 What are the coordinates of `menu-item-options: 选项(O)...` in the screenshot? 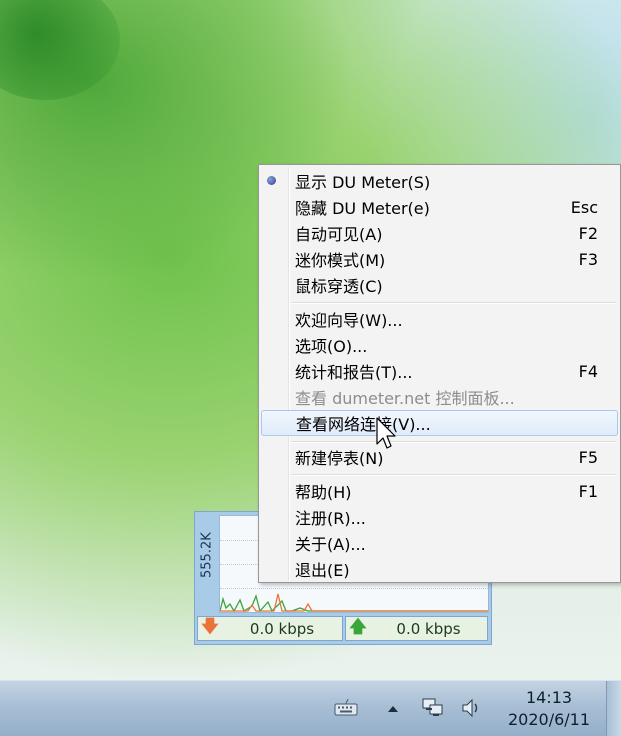 It's located at (439, 345).